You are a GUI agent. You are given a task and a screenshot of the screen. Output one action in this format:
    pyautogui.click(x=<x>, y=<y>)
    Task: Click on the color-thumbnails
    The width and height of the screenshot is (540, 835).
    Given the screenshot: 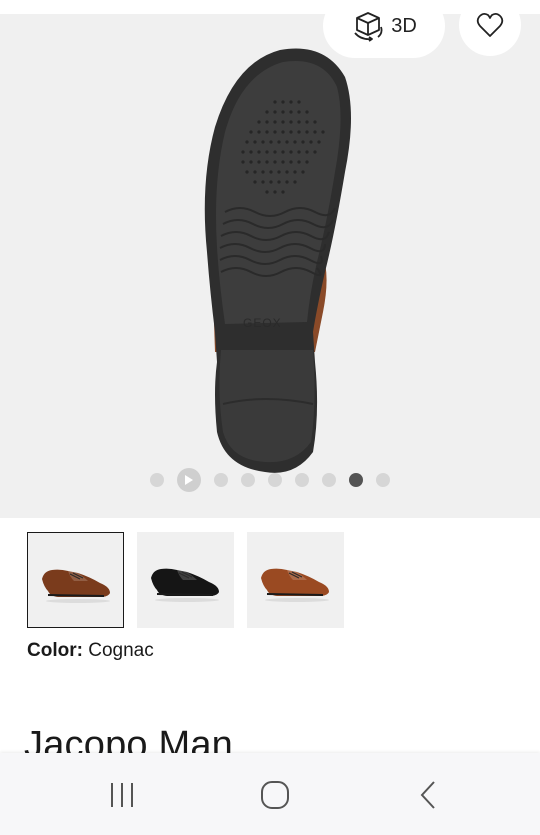 What is the action you would take?
    pyautogui.click(x=185, y=580)
    